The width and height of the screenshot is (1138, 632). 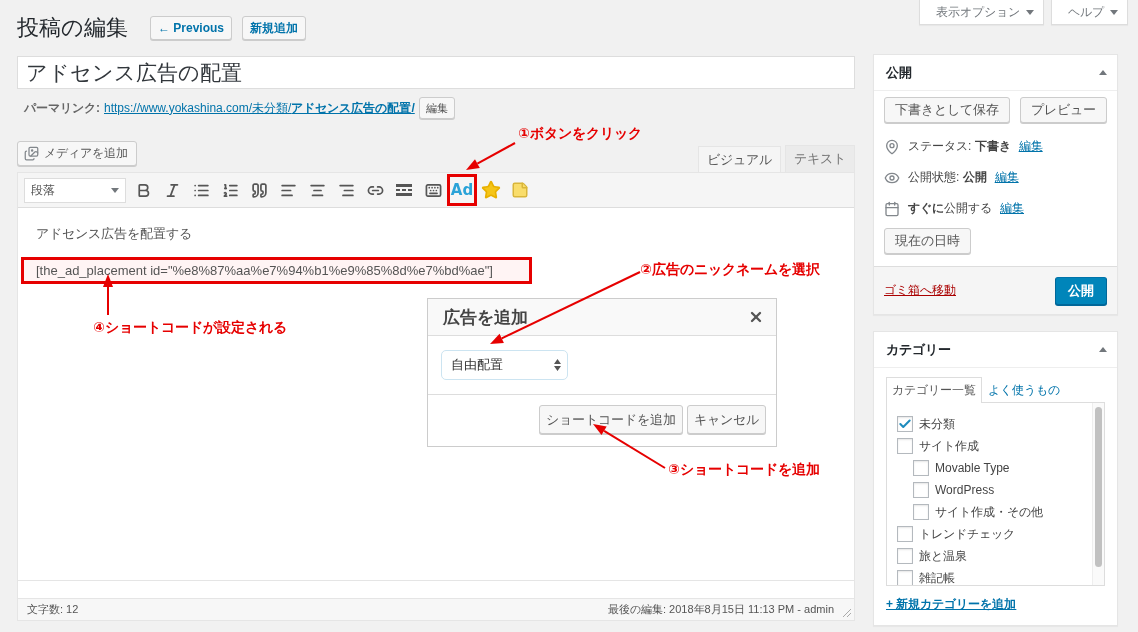 I want to click on format-select: 段落, so click(x=75, y=190).